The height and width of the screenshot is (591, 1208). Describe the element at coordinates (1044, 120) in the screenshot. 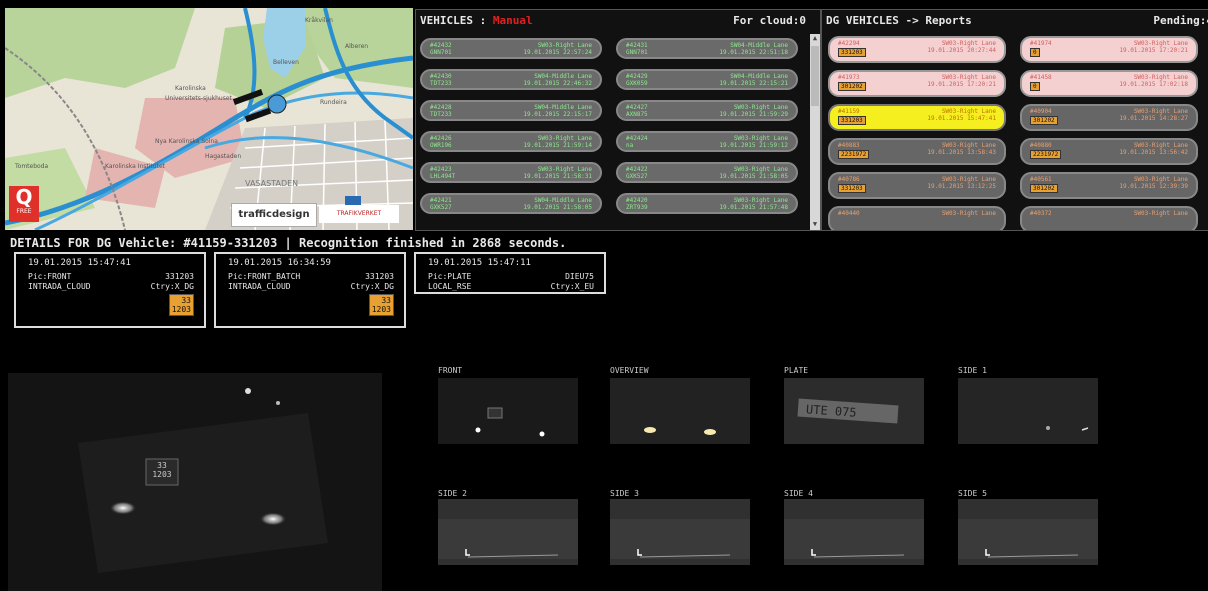

I see `dg-vehicle-tag: 301202` at that location.